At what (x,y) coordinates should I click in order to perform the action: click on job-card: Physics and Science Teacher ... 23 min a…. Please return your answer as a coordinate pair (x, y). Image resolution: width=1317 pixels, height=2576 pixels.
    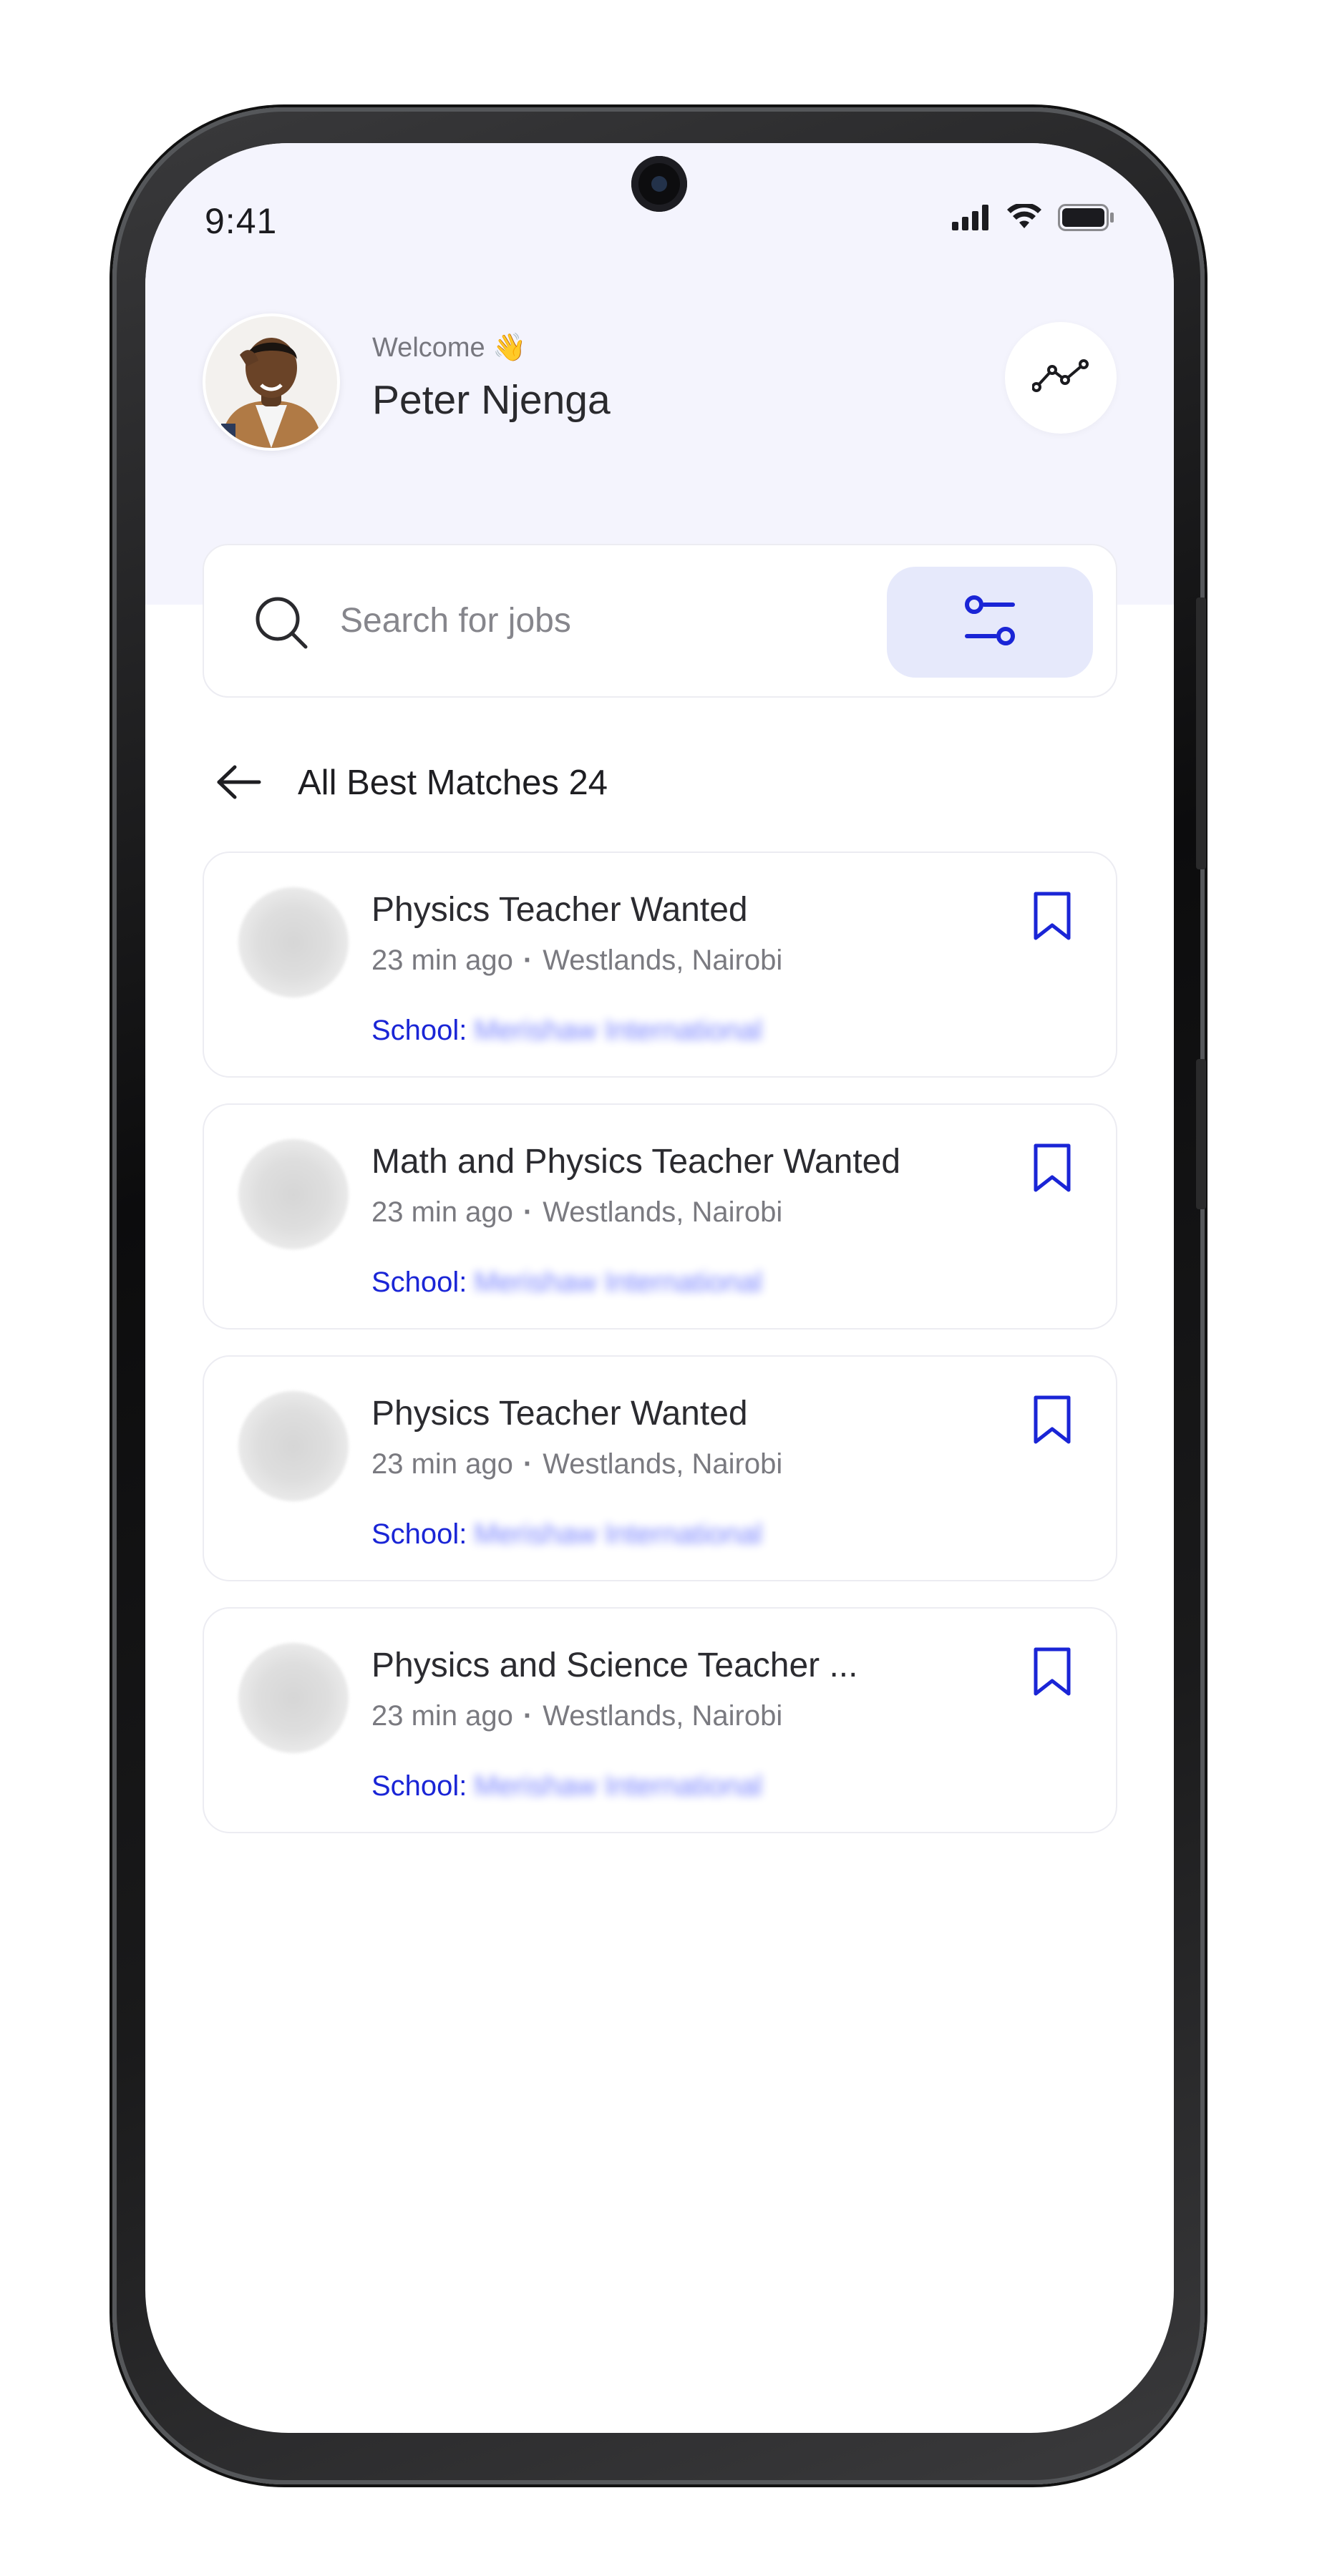
    Looking at the image, I should click on (660, 1720).